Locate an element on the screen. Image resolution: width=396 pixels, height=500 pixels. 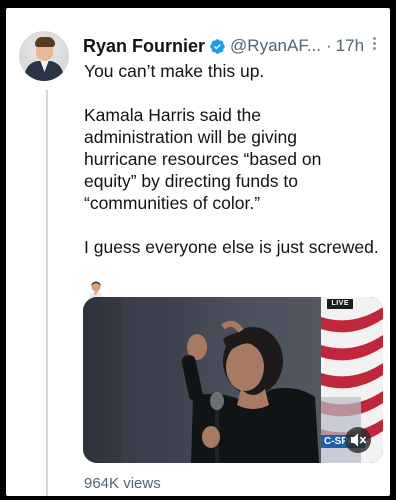
tweet-text-line: hurricane resources “based on is located at coordinates (203, 159).